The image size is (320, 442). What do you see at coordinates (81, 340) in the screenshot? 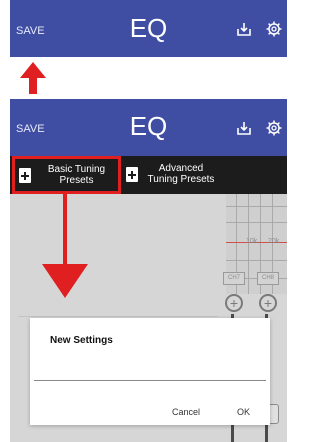
I see `dialog-title: New Settings` at bounding box center [81, 340].